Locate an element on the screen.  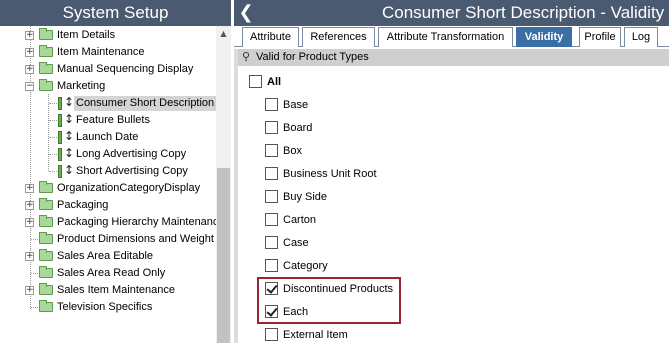
checkbox-label: External Item is located at coordinates (315, 335).